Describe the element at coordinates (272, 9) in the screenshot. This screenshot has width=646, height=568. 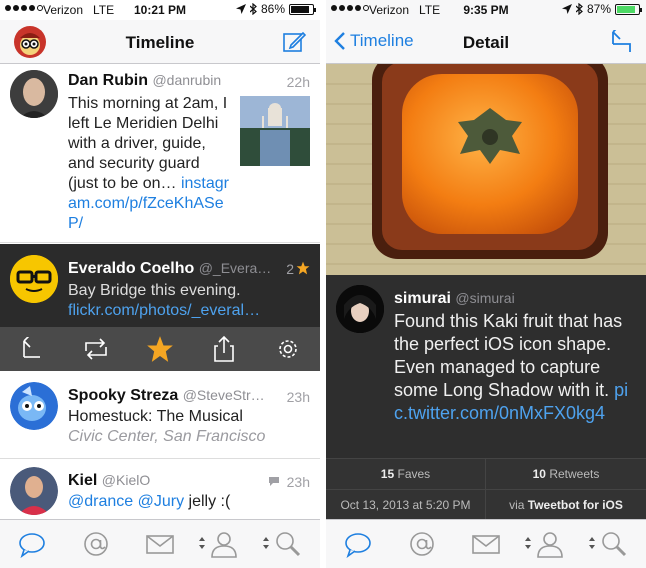
I see `battery-percent: 86%` at that location.